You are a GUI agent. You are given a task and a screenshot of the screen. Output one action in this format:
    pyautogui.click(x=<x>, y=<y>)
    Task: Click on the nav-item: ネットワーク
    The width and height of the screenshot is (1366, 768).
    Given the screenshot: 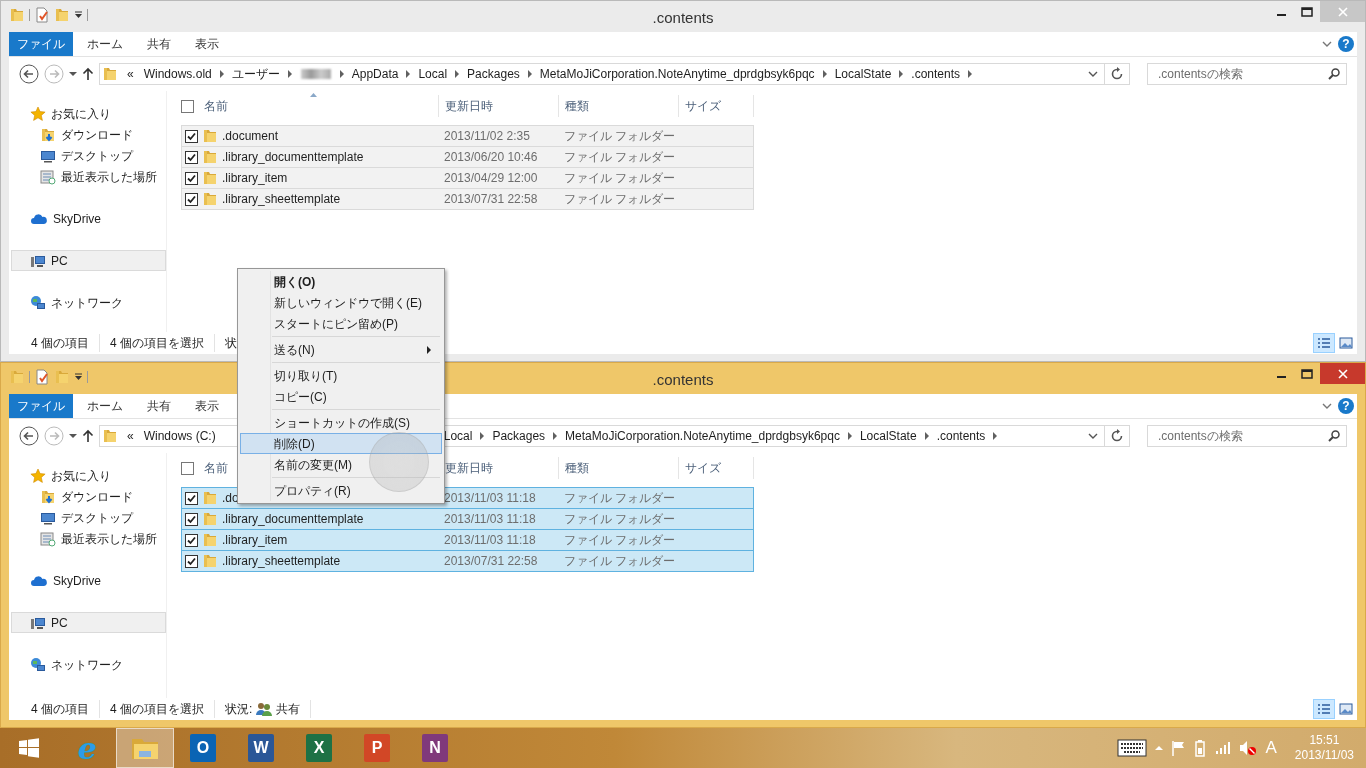 What is the action you would take?
    pyautogui.click(x=88, y=302)
    